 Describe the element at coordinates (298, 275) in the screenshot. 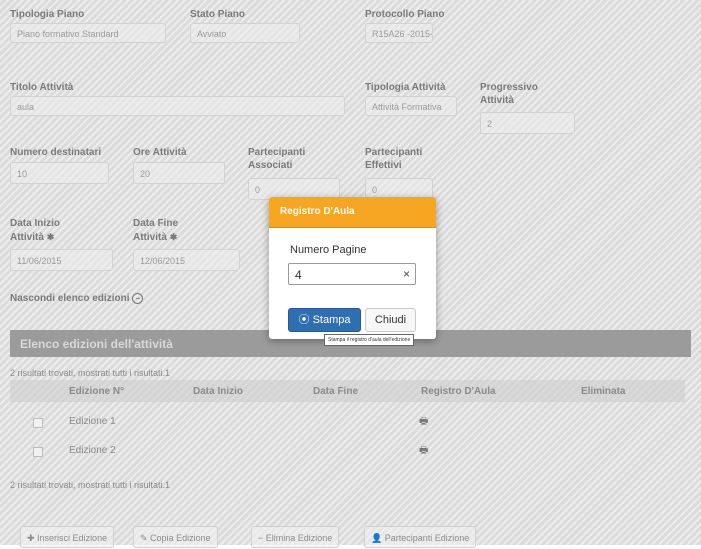

I see `numero-pagine-value: 4` at that location.